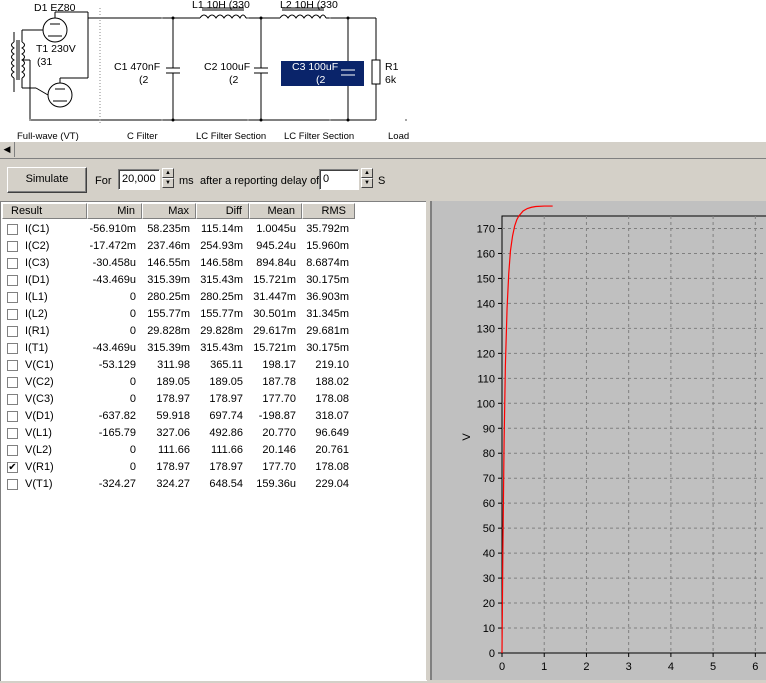 The width and height of the screenshot is (766, 683). I want to click on table-row: V(L1) -165.79 327.06 492.86 20.770 96.649, so click(211, 433).